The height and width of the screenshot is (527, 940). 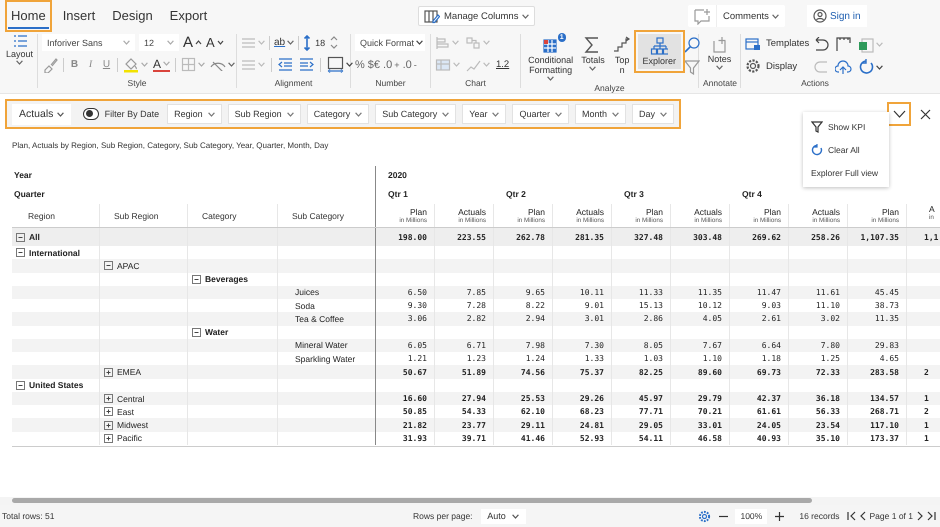 I want to click on comment-icon, so click(x=702, y=16).